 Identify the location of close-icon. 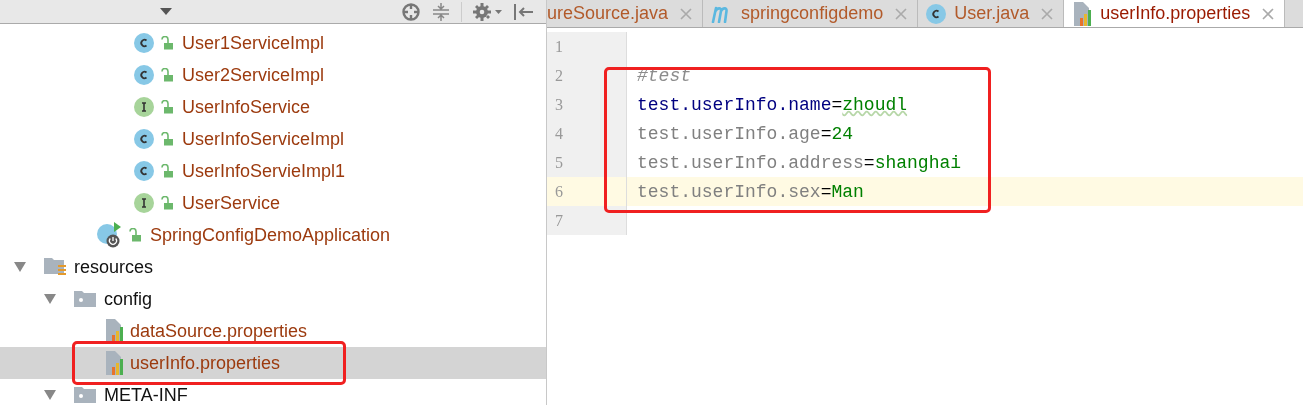
(1268, 13).